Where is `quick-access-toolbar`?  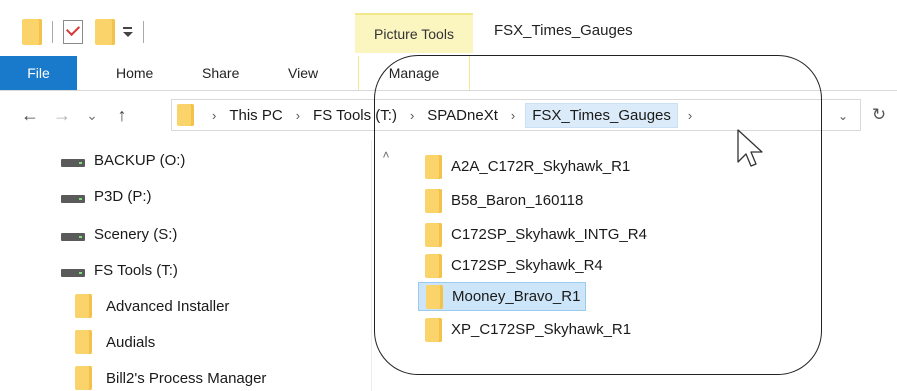 quick-access-toolbar is located at coordinates (88, 32).